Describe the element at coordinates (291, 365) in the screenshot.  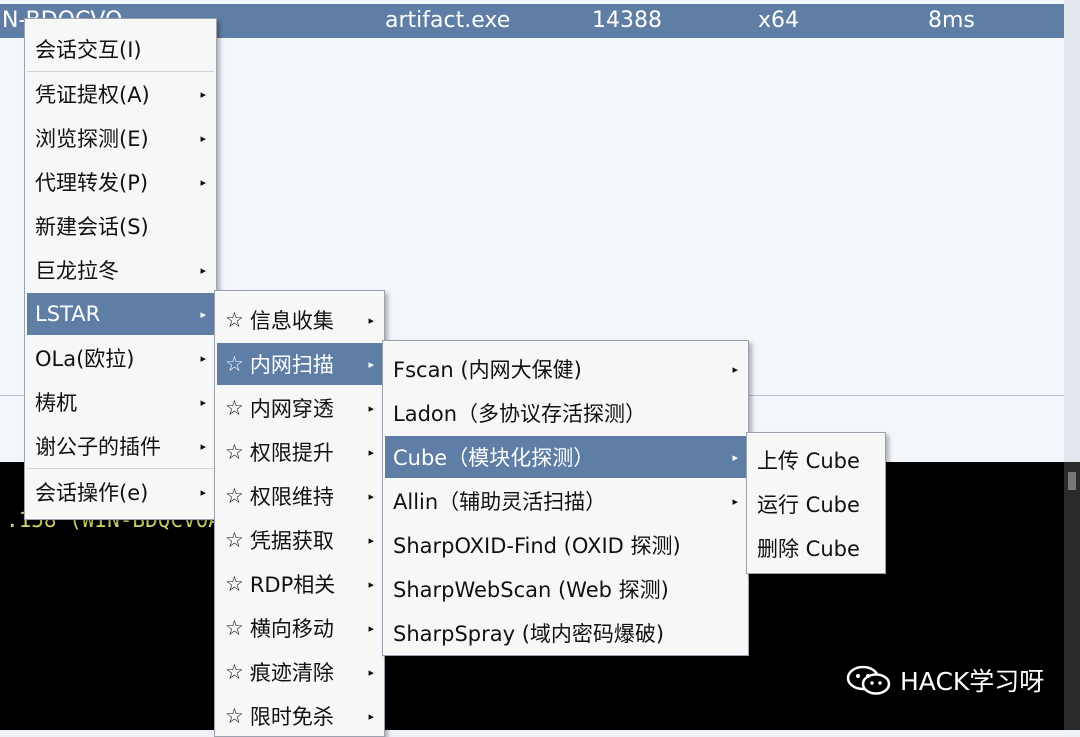
I see `menu-item-label: 内网扫描` at that location.